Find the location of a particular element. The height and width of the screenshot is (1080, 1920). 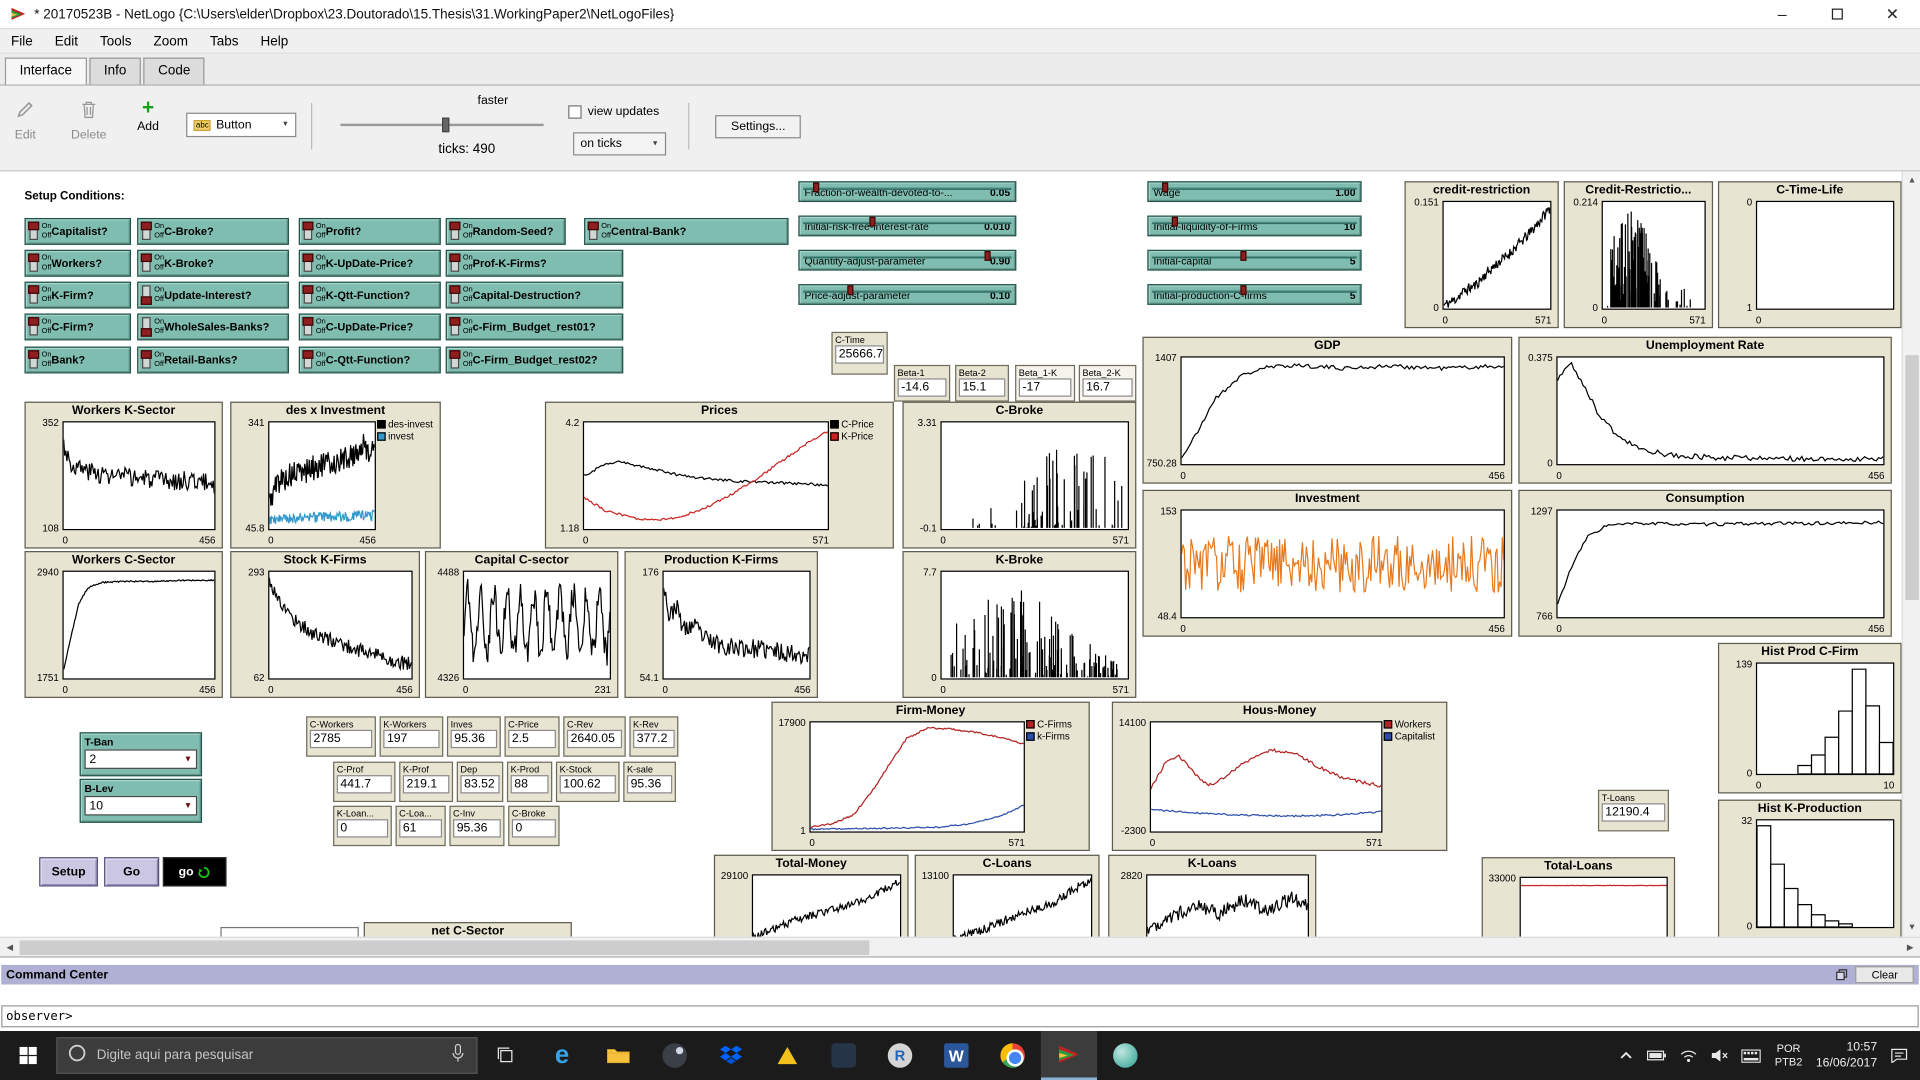

keyboard-icon is located at coordinates (1751, 1055).